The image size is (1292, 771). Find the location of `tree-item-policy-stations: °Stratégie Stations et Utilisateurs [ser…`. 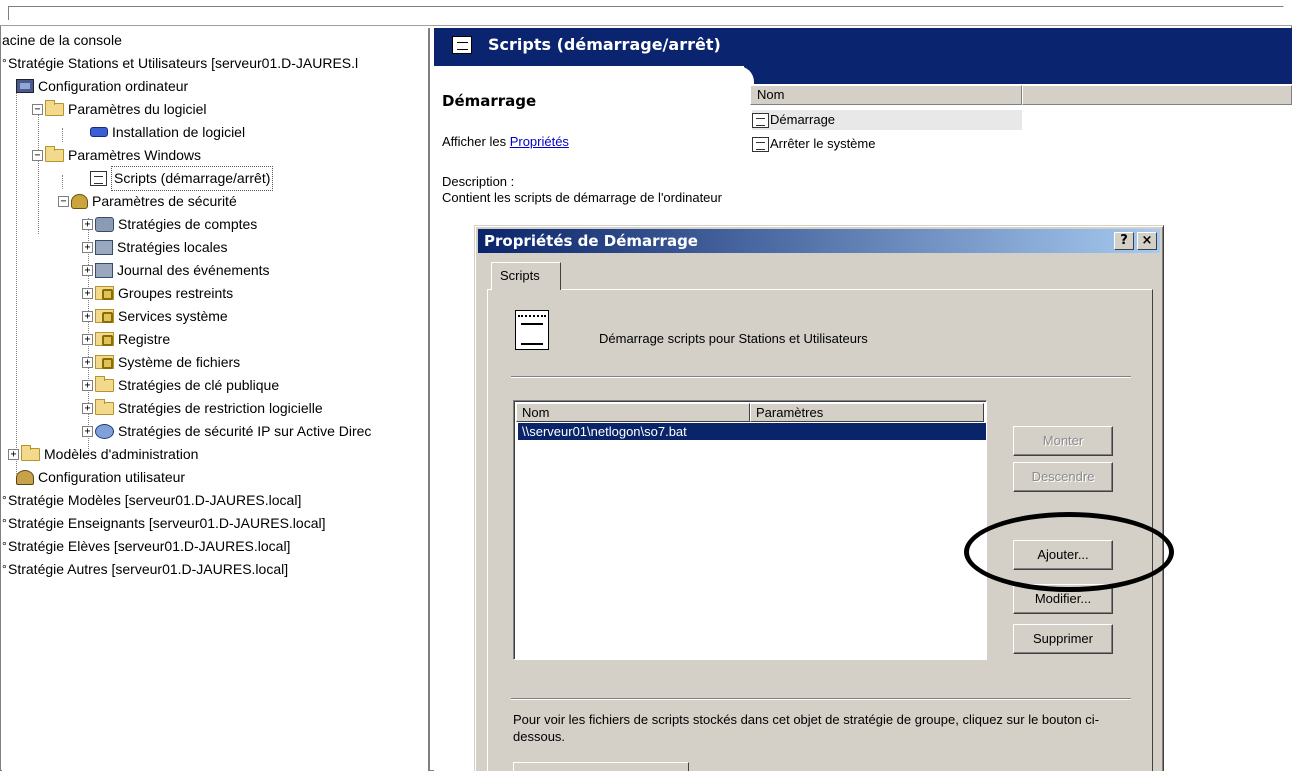

tree-item-policy-stations: °Stratégie Stations et Utilisateurs [ser… is located at coordinates (180, 62).